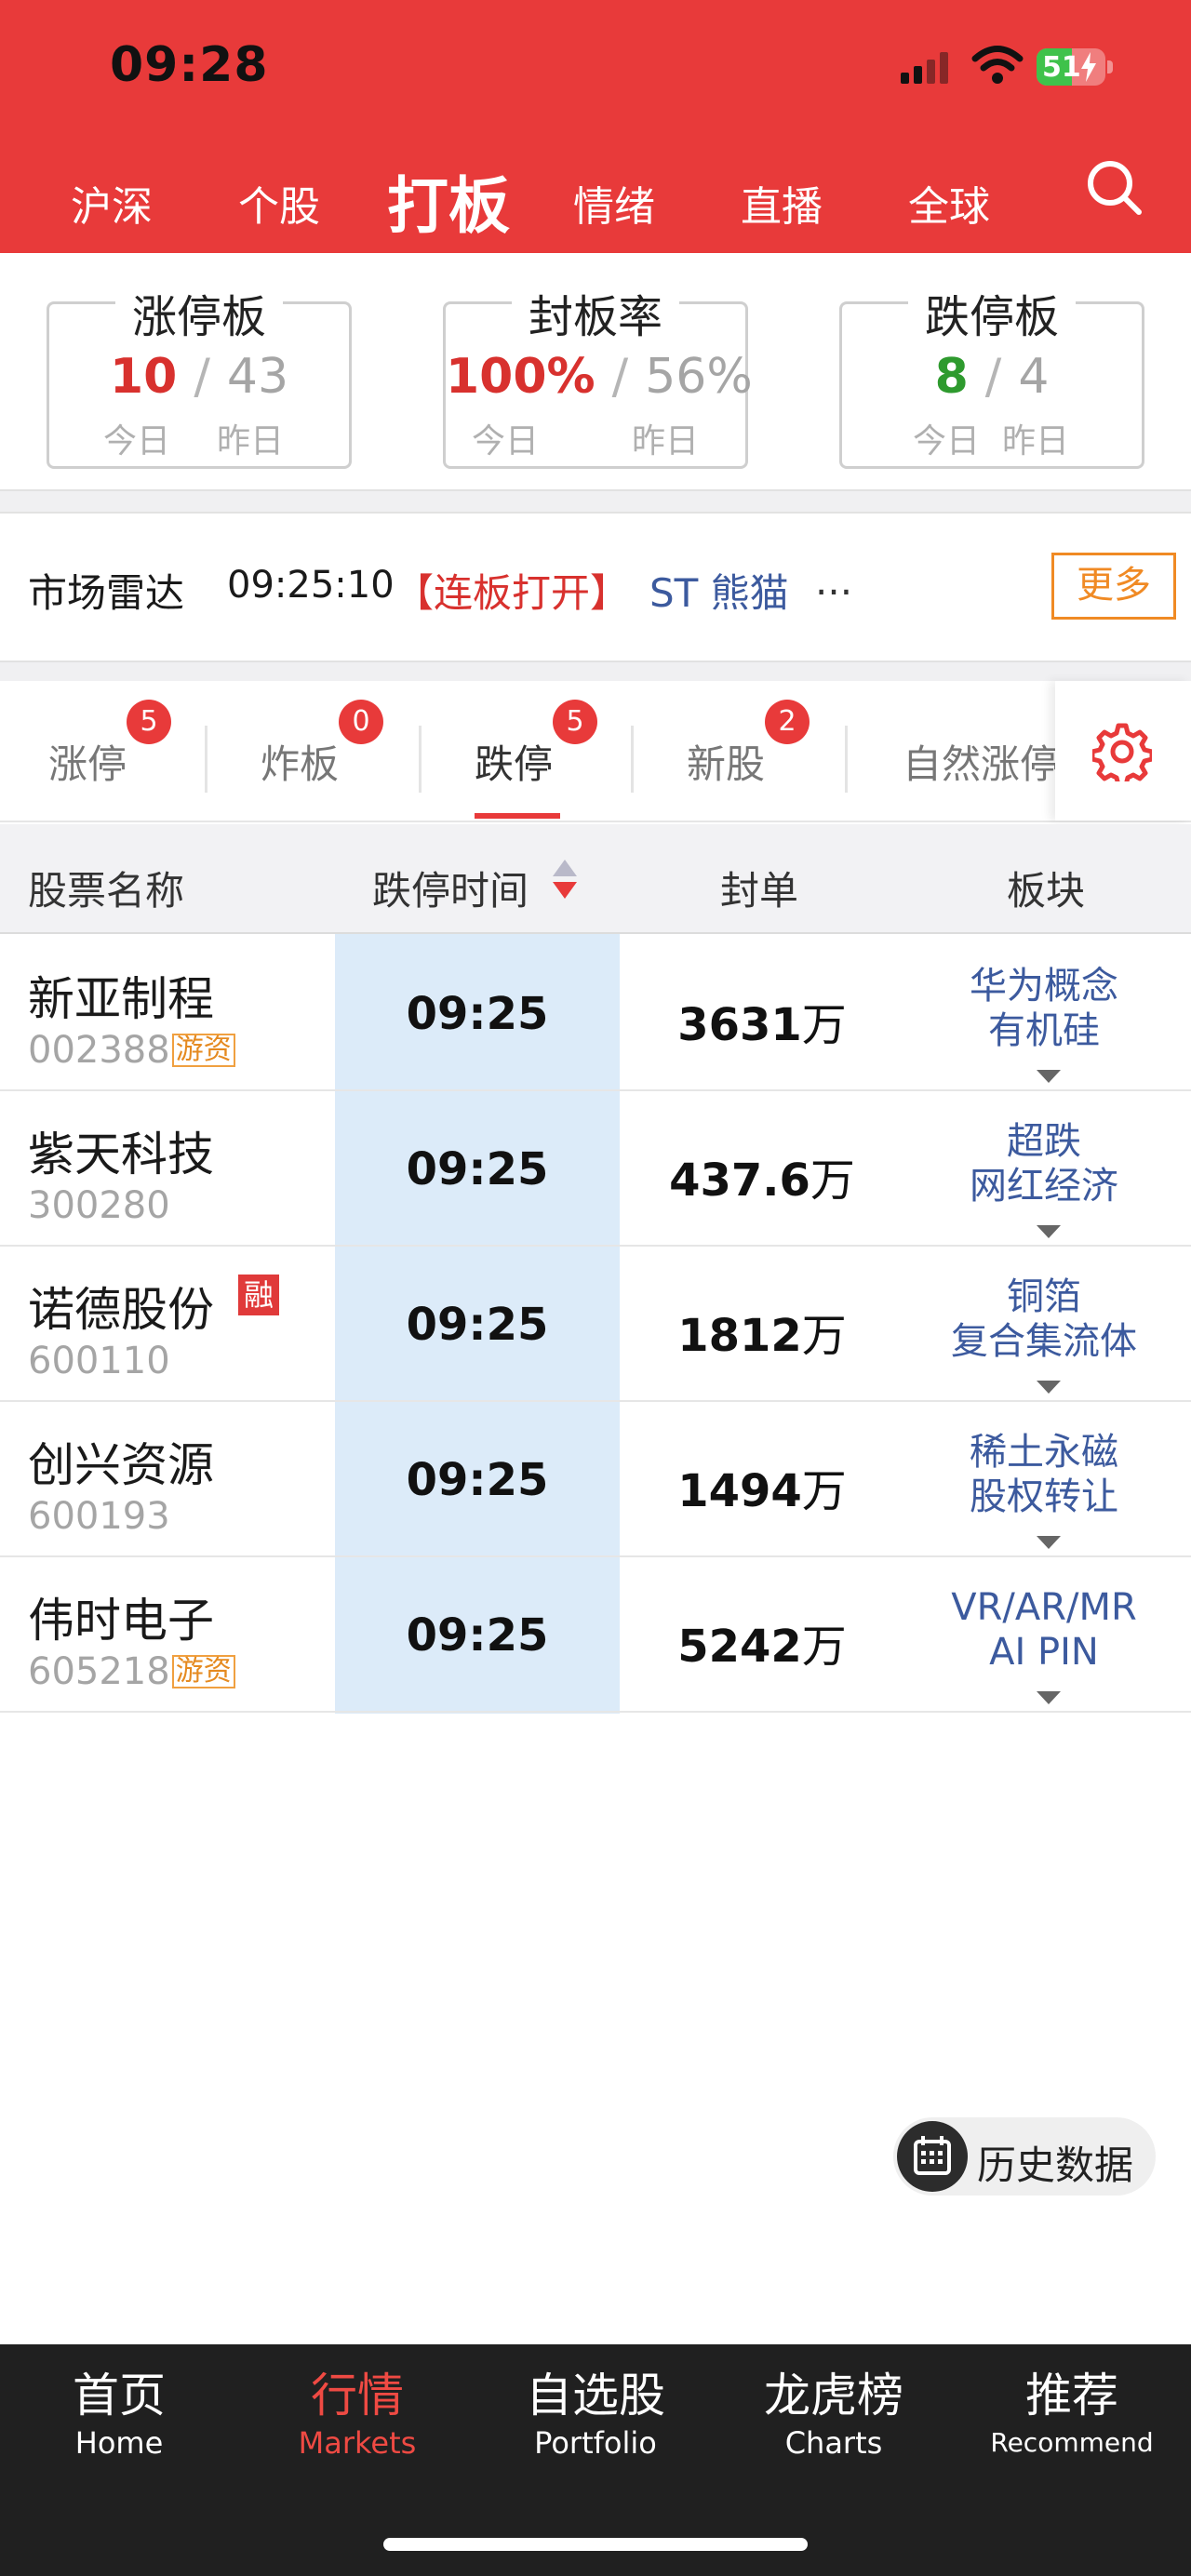 The height and width of the screenshot is (2576, 1191). I want to click on stock-code-line: 002388 游资, so click(131, 1050).